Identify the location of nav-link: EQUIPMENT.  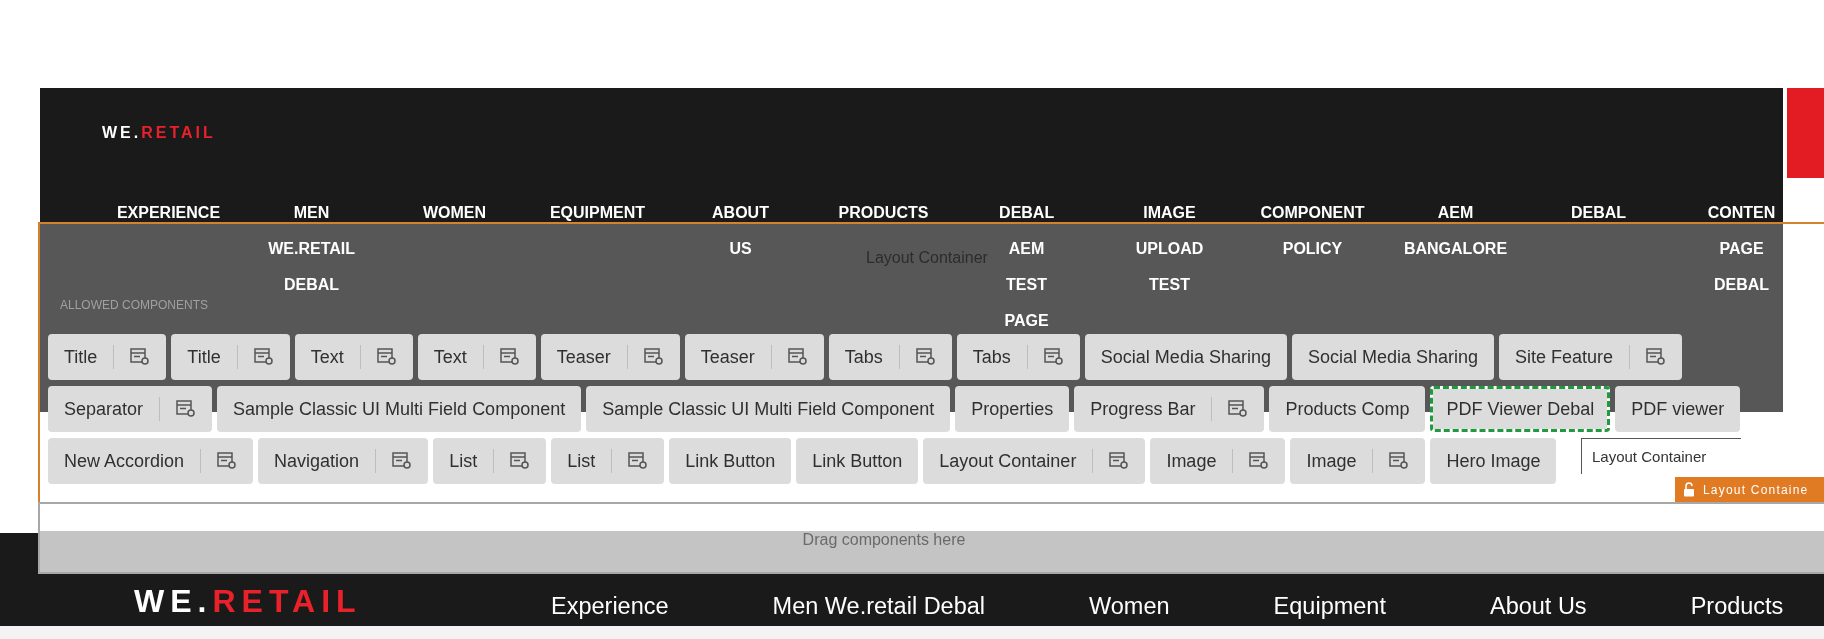
(597, 213).